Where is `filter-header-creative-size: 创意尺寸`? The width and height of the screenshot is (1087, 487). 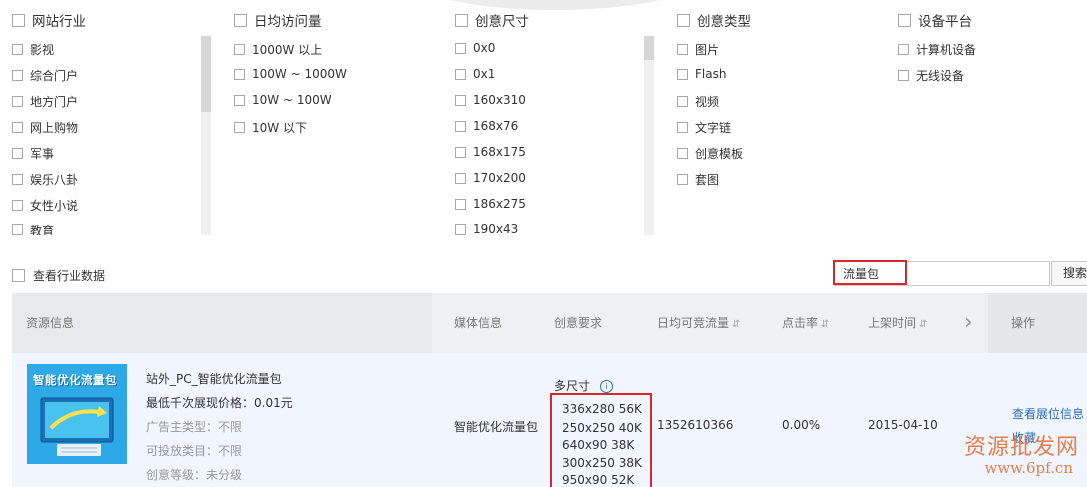
filter-header-creative-size: 创意尺寸 is located at coordinates (492, 20).